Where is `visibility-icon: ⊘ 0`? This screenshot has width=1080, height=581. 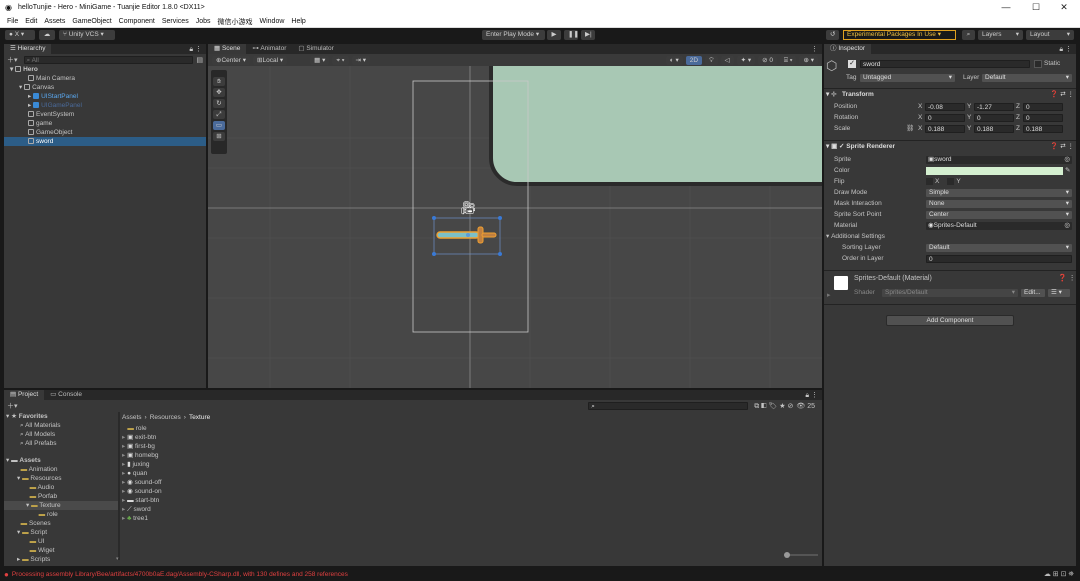
visibility-icon: ⊘ 0 is located at coordinates (768, 60).